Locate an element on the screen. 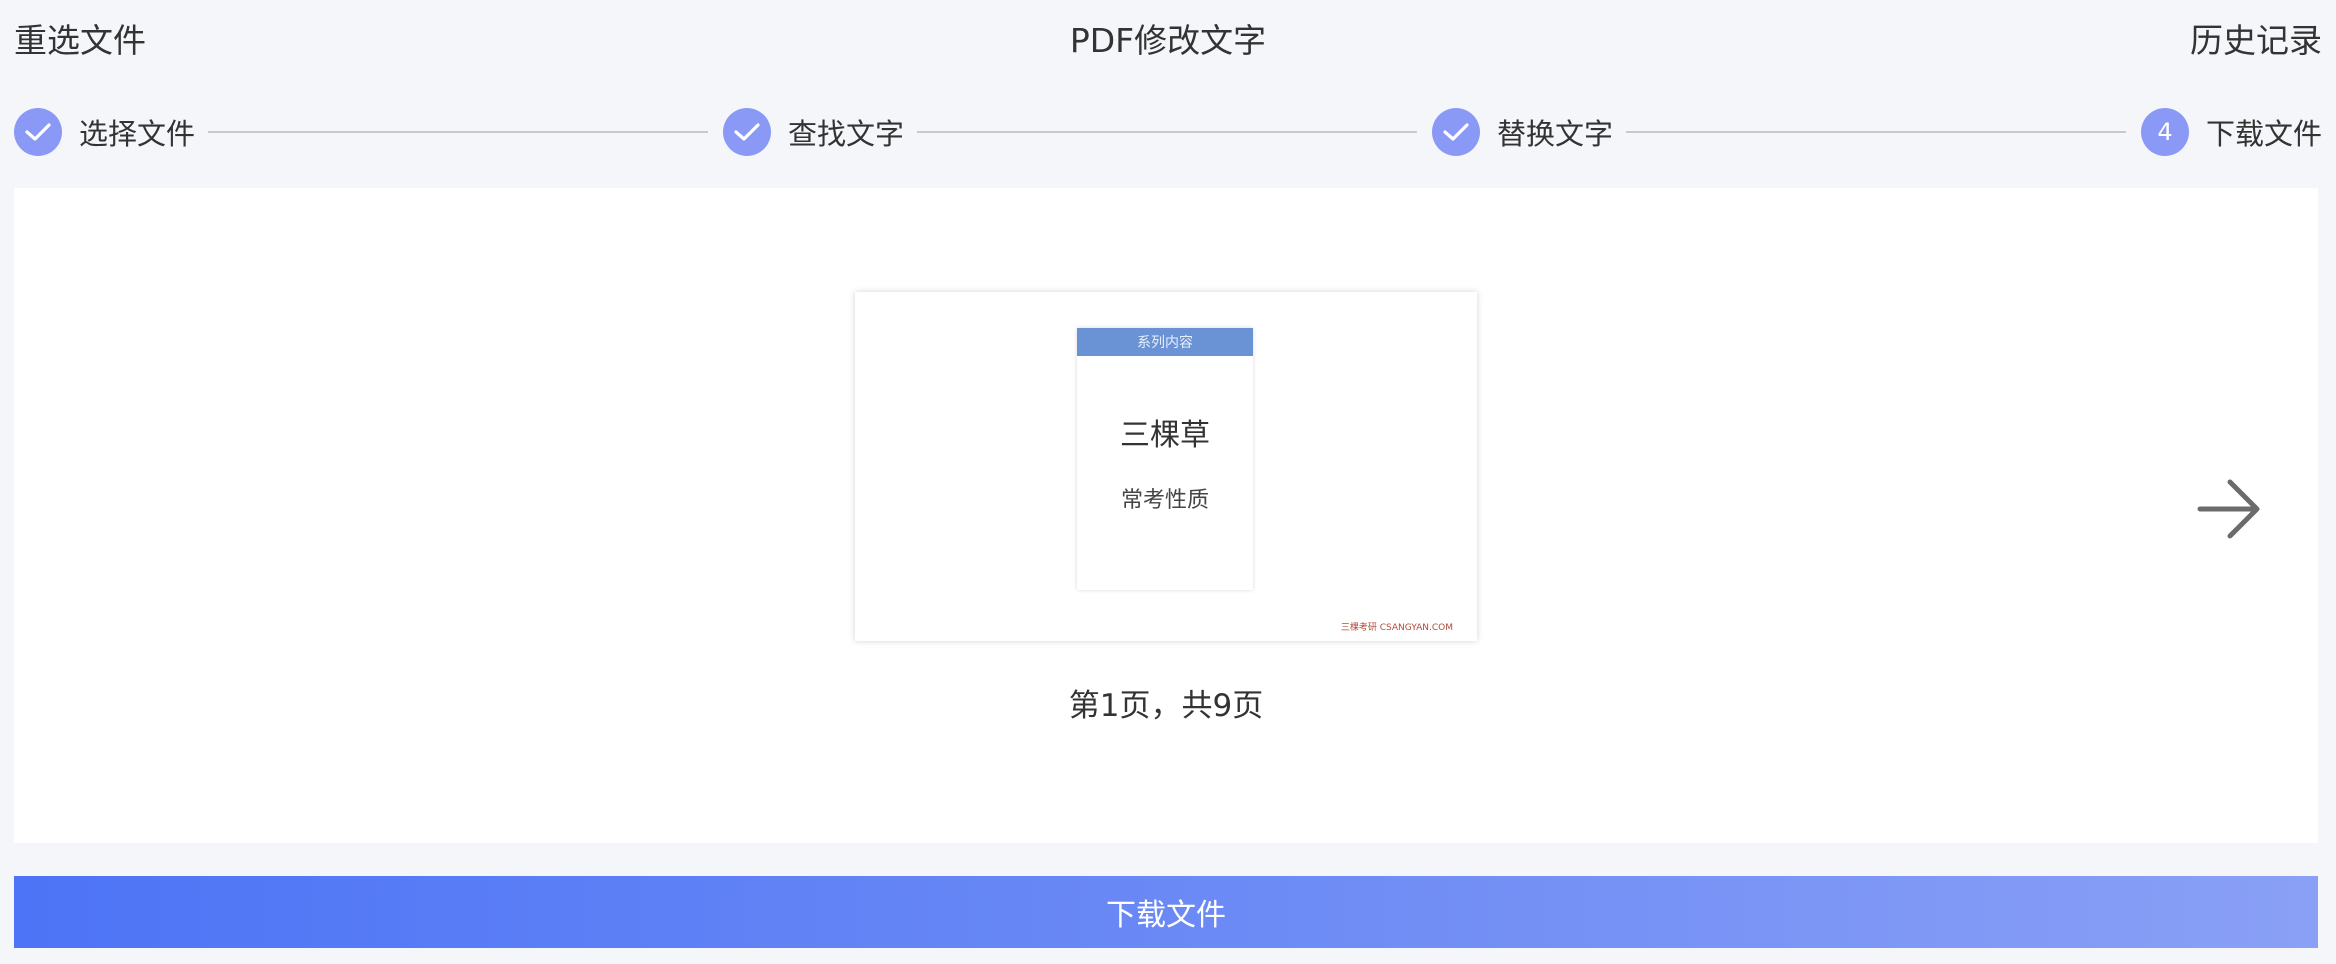 This screenshot has width=2336, height=964. page-preview: 系列内容 三棵草 常考性质 三棵考研 CSANGYAN.COM is located at coordinates (1166, 466).